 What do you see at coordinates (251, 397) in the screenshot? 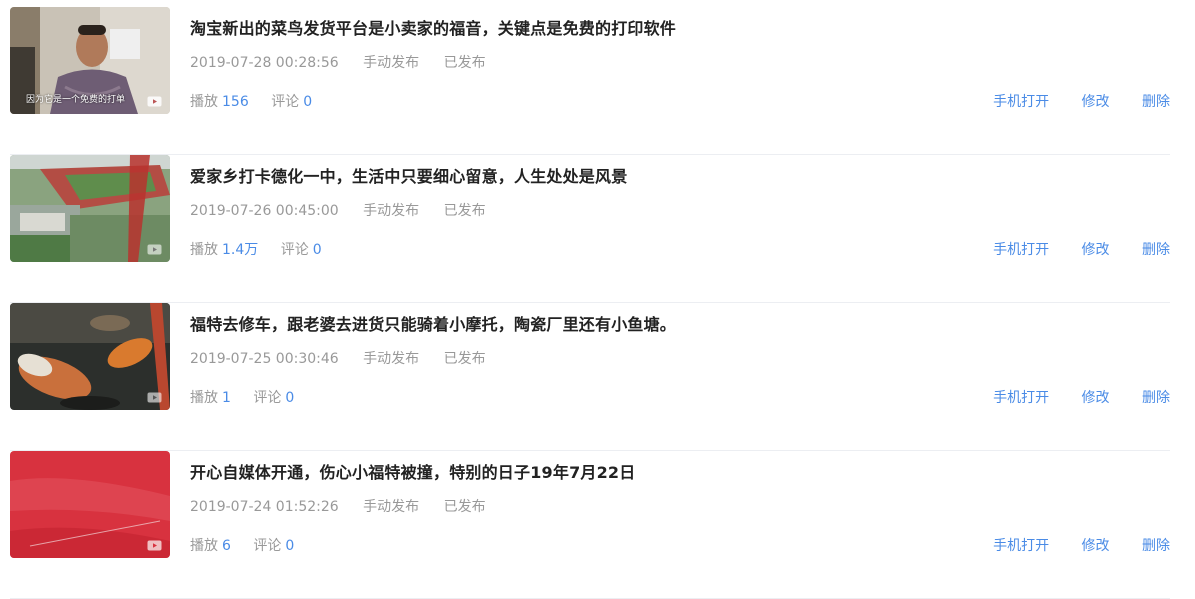
I see `video-stats: 播放 1 评论 0` at bounding box center [251, 397].